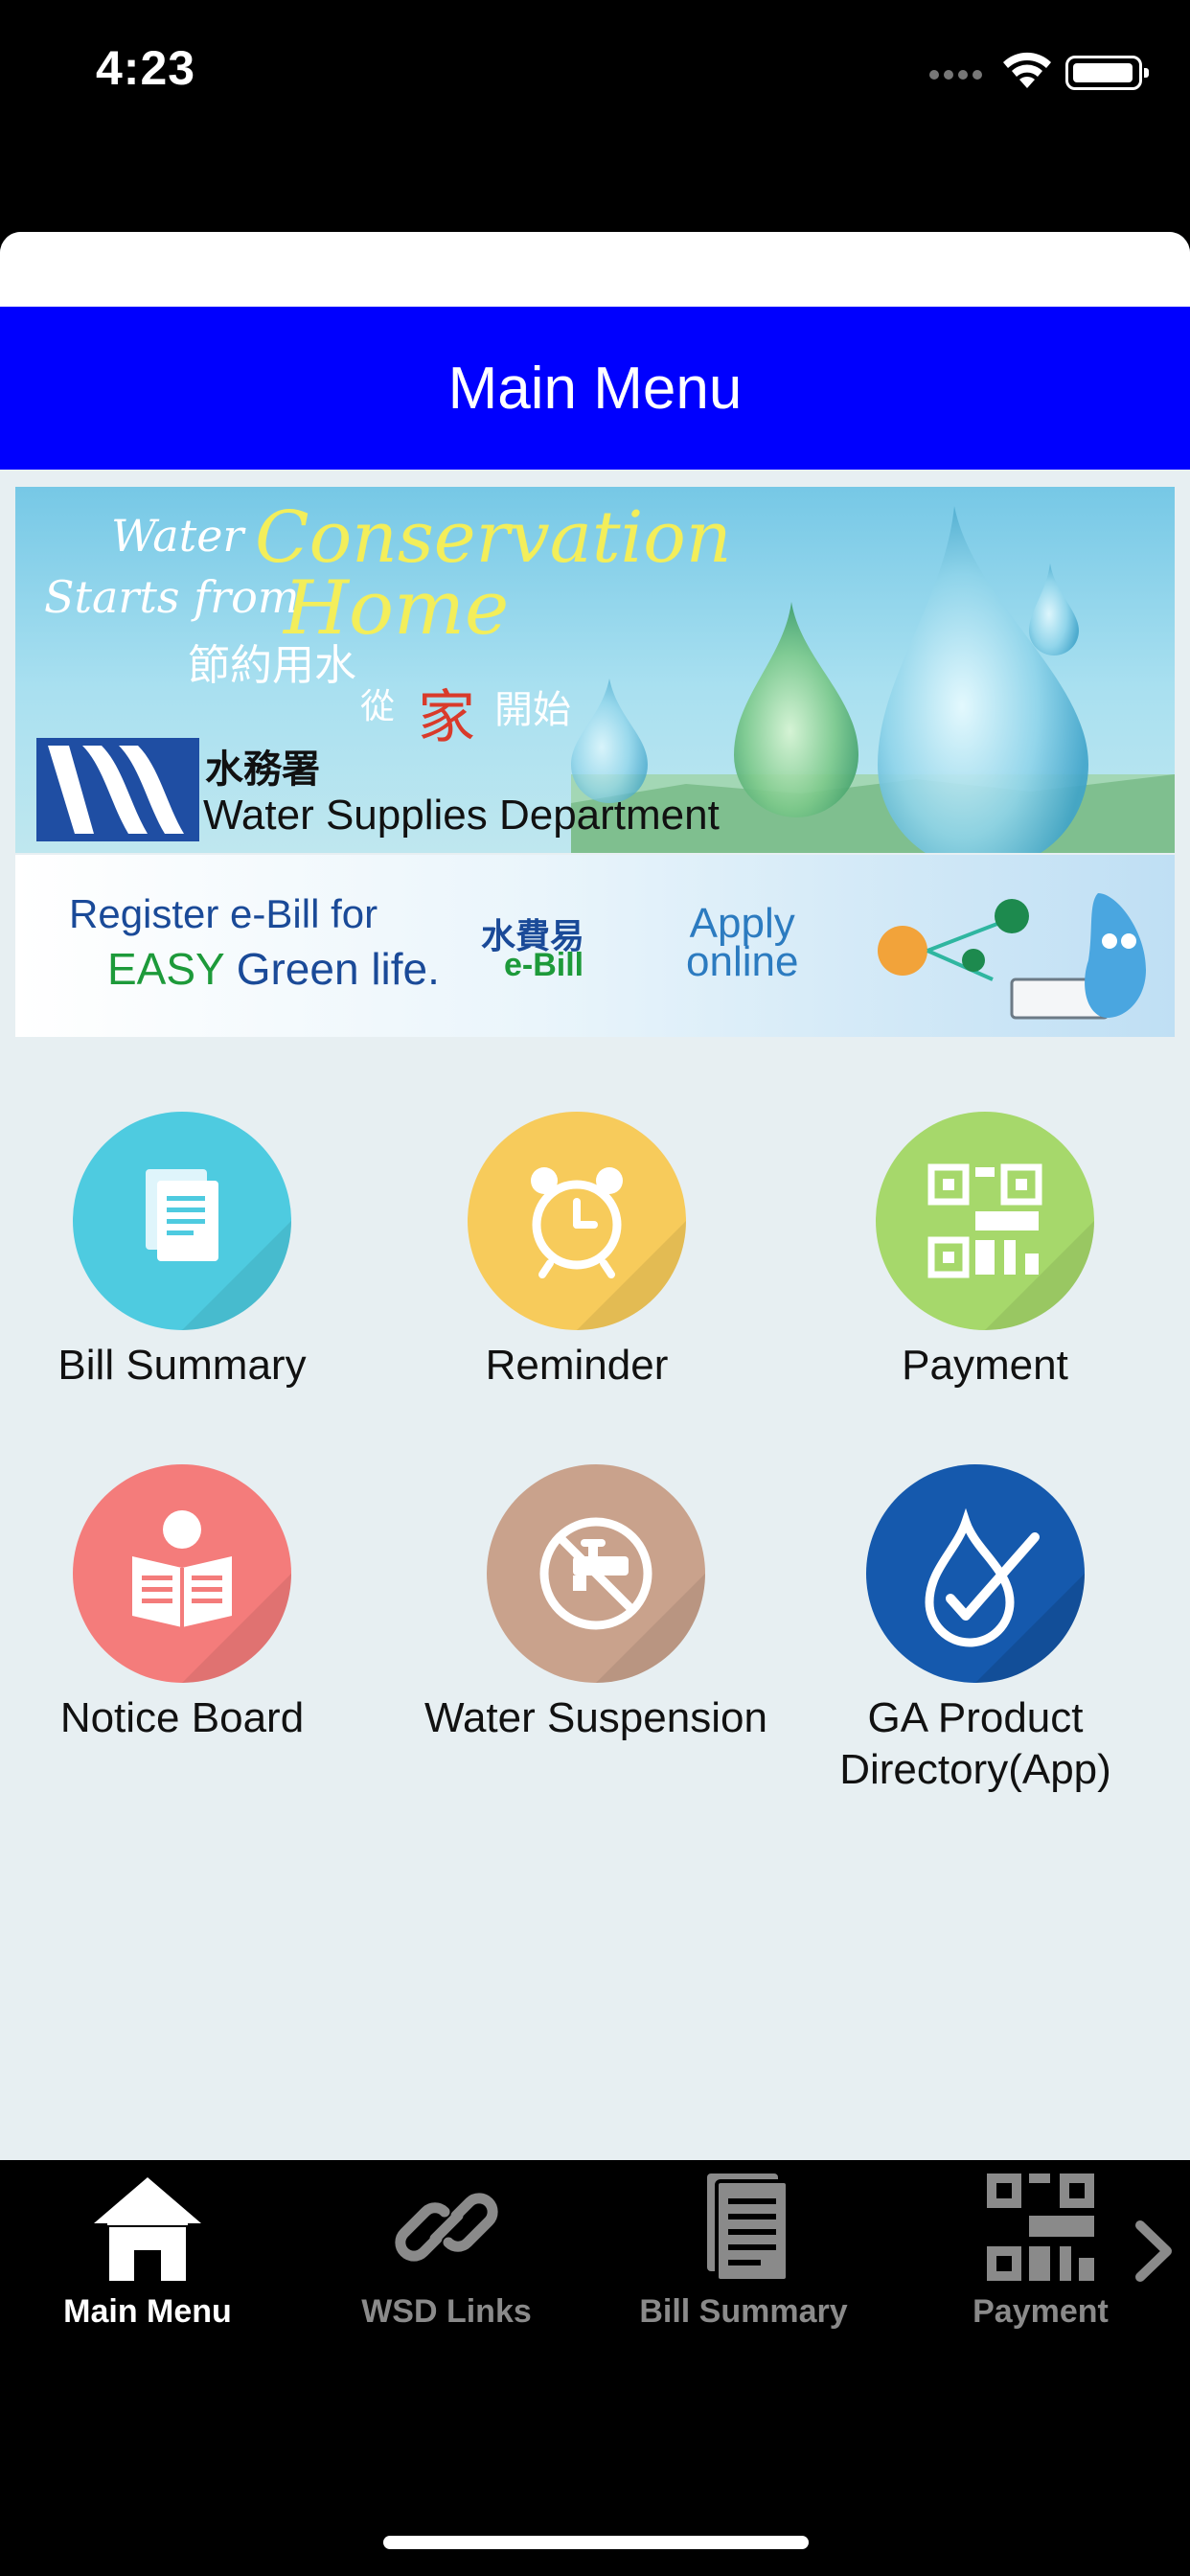  Describe the element at coordinates (742, 923) in the screenshot. I see `apply-line-1: Apply` at that location.